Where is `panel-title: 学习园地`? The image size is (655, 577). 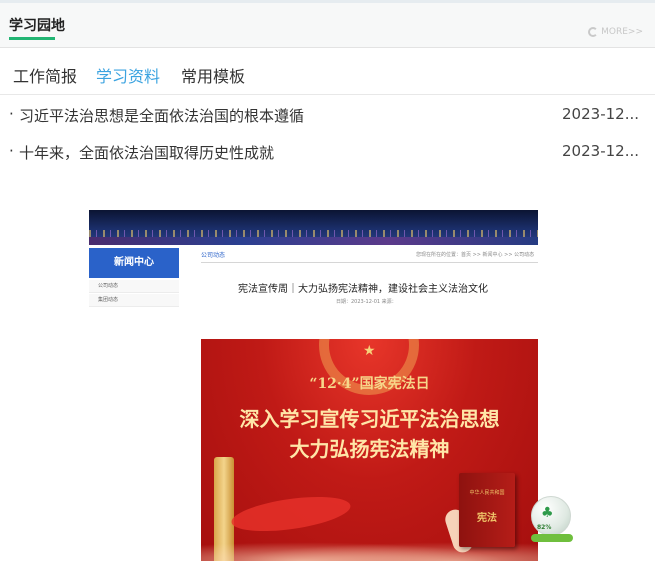
panel-title: 学习园地 is located at coordinates (37, 26).